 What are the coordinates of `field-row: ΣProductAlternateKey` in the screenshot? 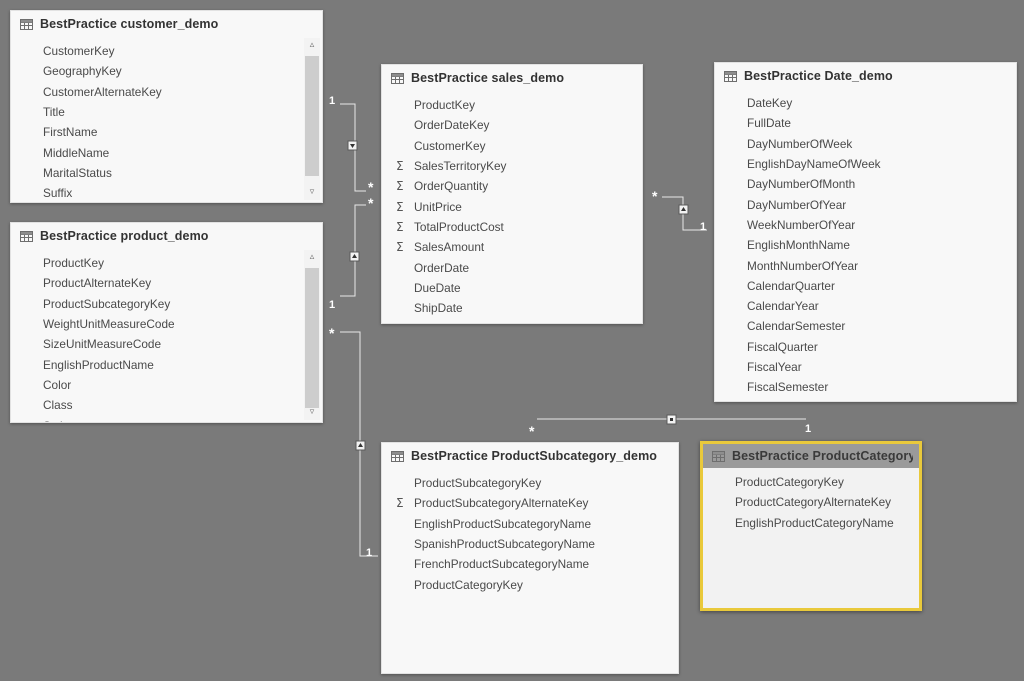 It's located at (166, 283).